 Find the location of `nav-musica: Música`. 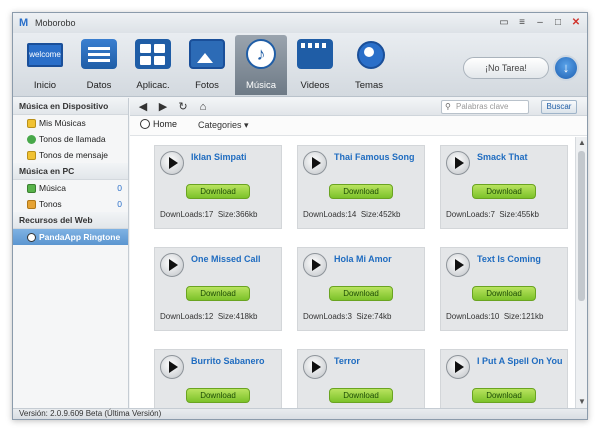

nav-musica: Música is located at coordinates (261, 65).